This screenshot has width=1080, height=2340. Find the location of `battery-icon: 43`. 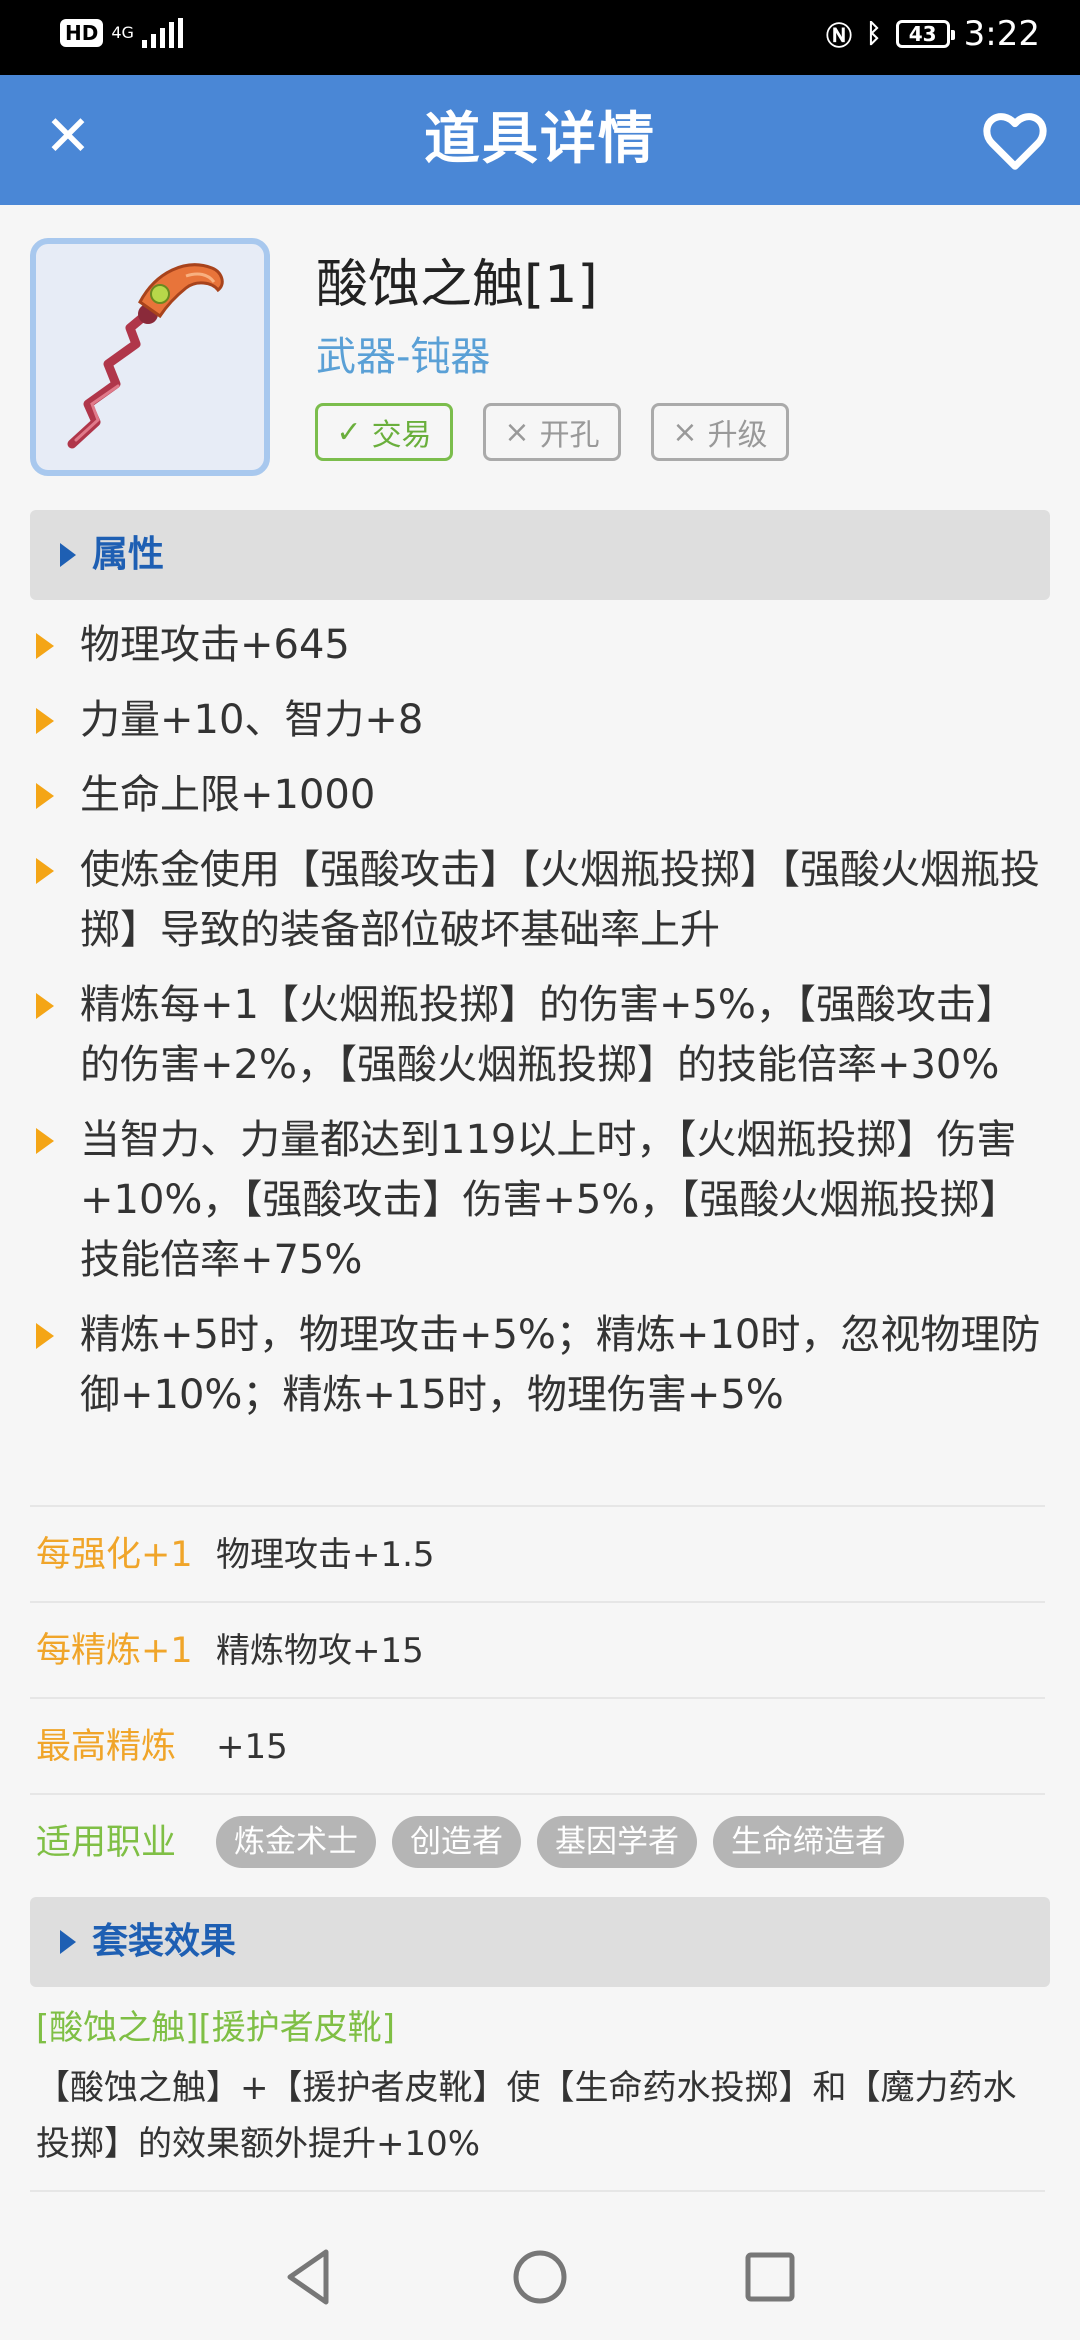

battery-icon: 43 is located at coordinates (925, 34).